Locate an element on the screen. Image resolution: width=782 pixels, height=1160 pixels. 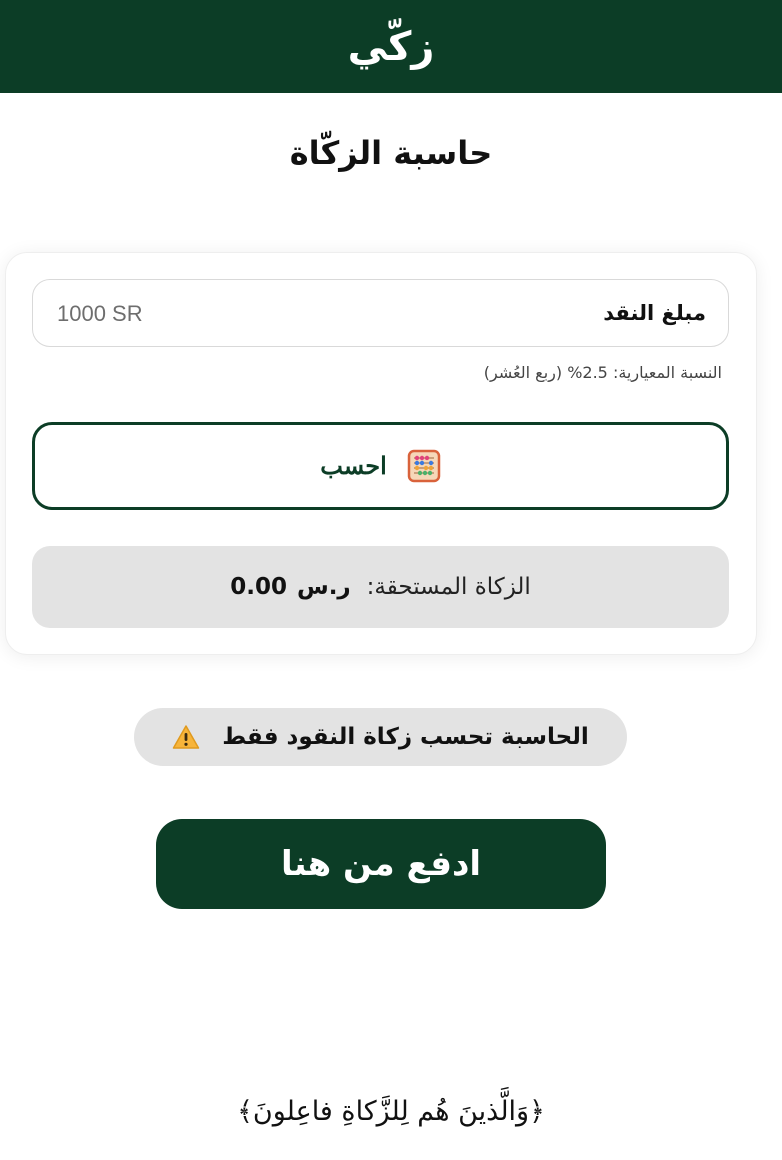
calculate-button: احسب is located at coordinates (380, 466).